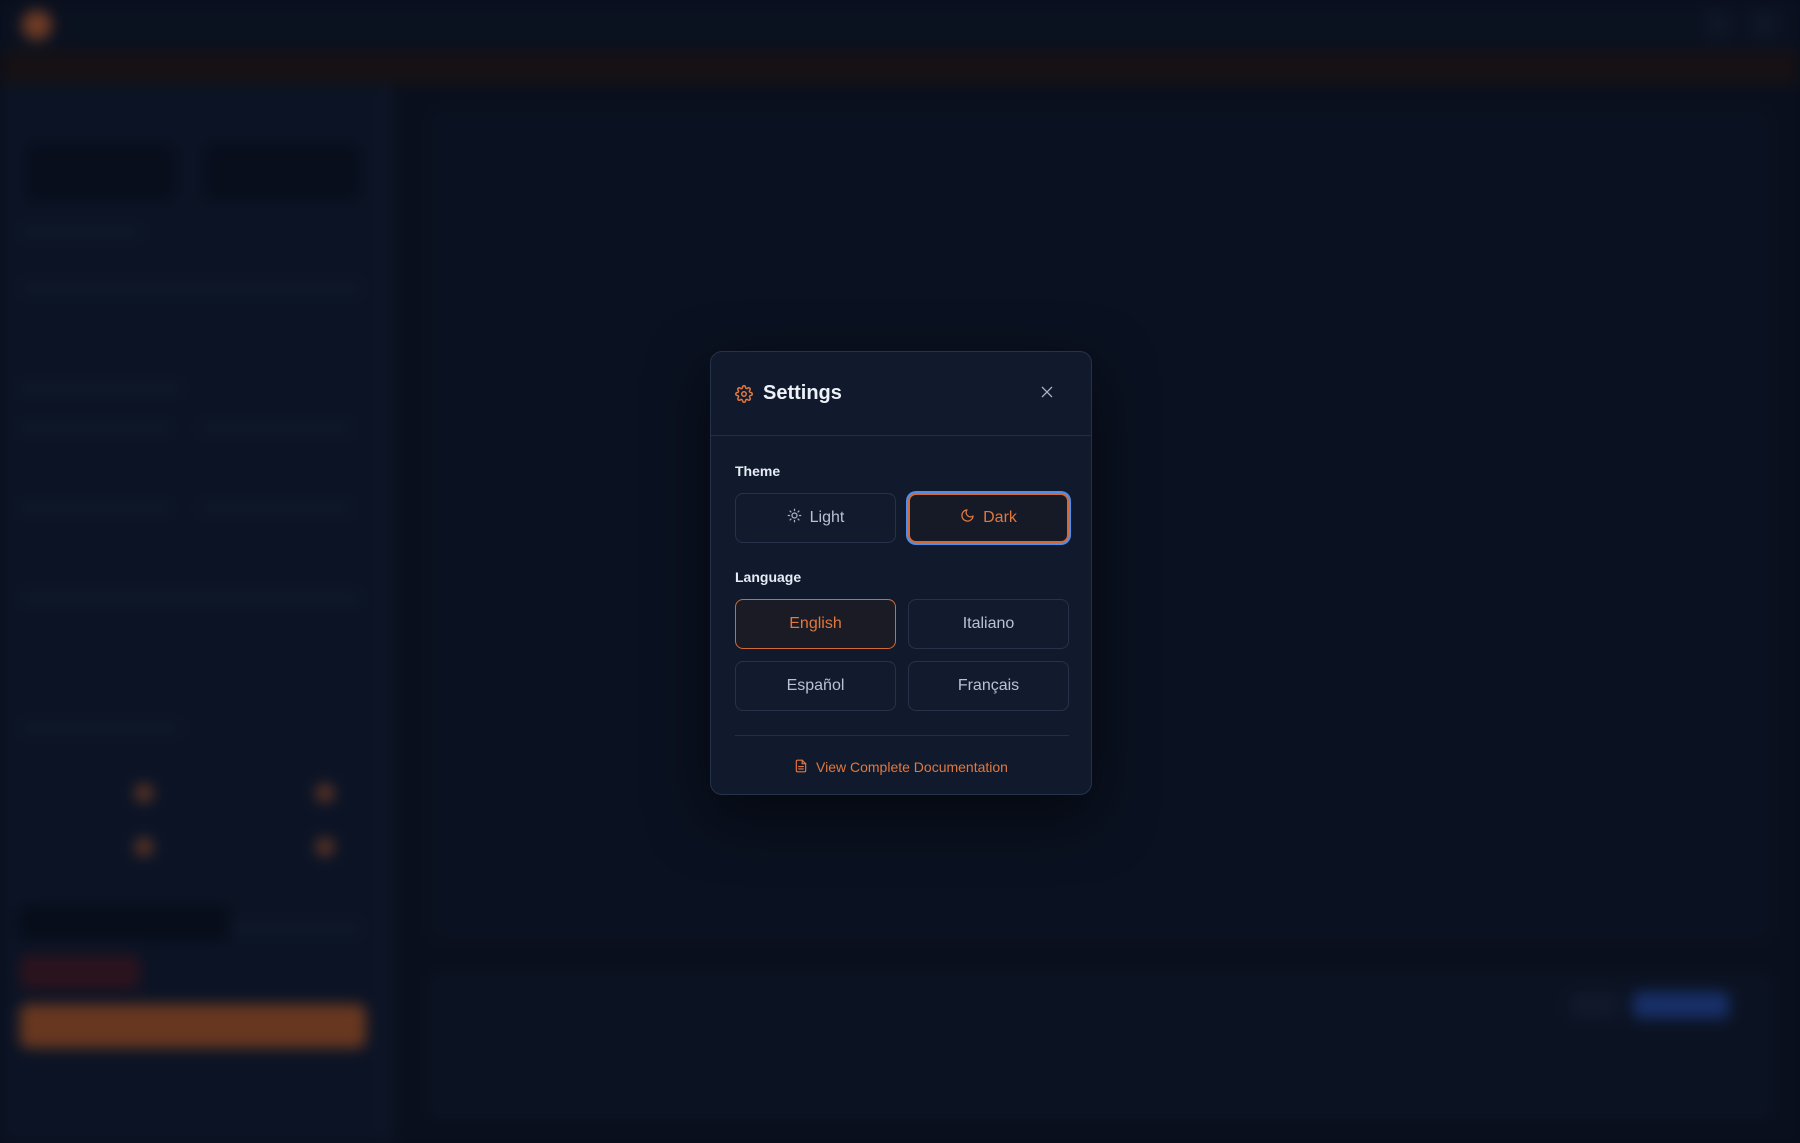  Describe the element at coordinates (802, 393) in the screenshot. I see `modal-title: Settings` at that location.